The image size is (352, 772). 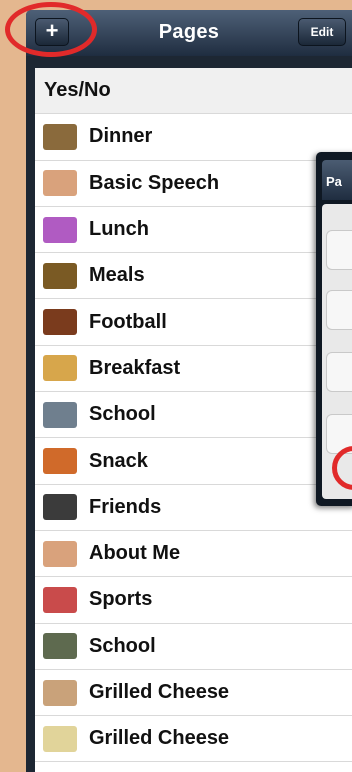 What do you see at coordinates (121, 136) in the screenshot?
I see `list-item-label: Dinner` at bounding box center [121, 136].